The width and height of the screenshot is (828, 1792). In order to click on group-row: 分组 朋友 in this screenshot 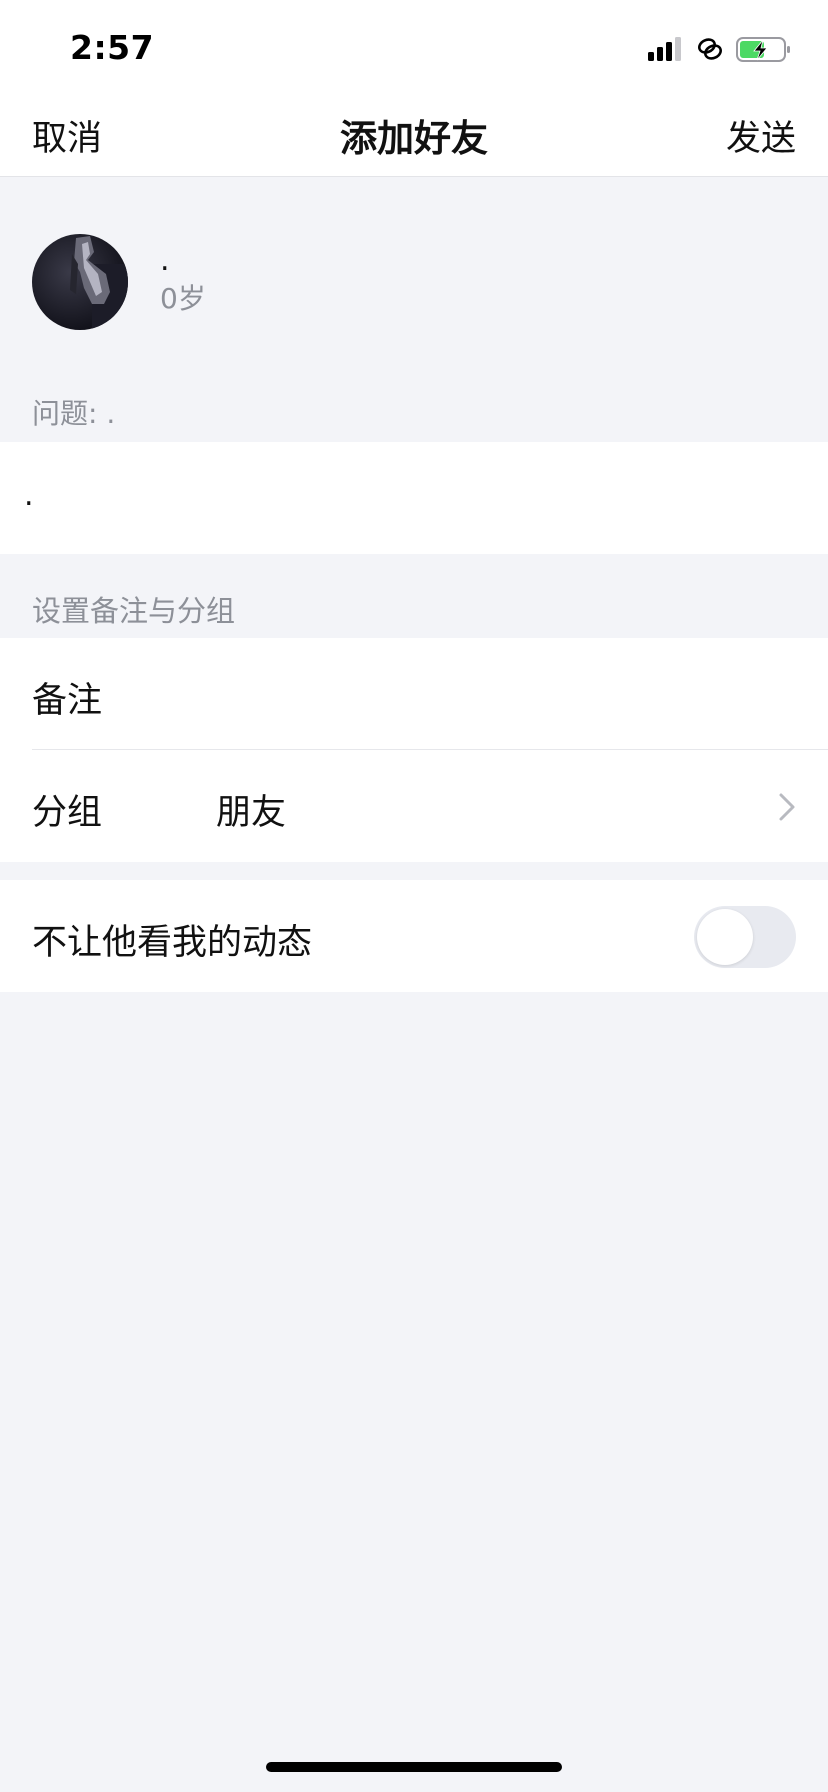, I will do `click(414, 806)`.